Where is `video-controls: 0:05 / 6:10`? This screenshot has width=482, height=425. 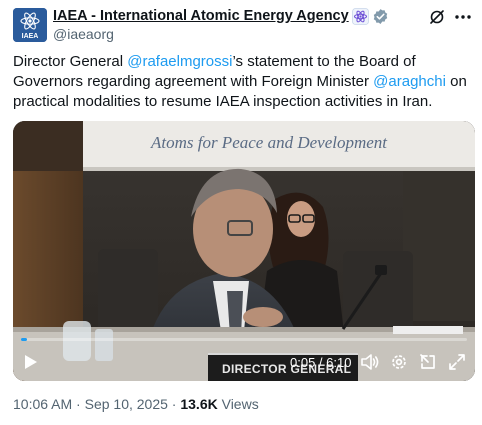
video-controls: 0:05 / 6:10 is located at coordinates (244, 362).